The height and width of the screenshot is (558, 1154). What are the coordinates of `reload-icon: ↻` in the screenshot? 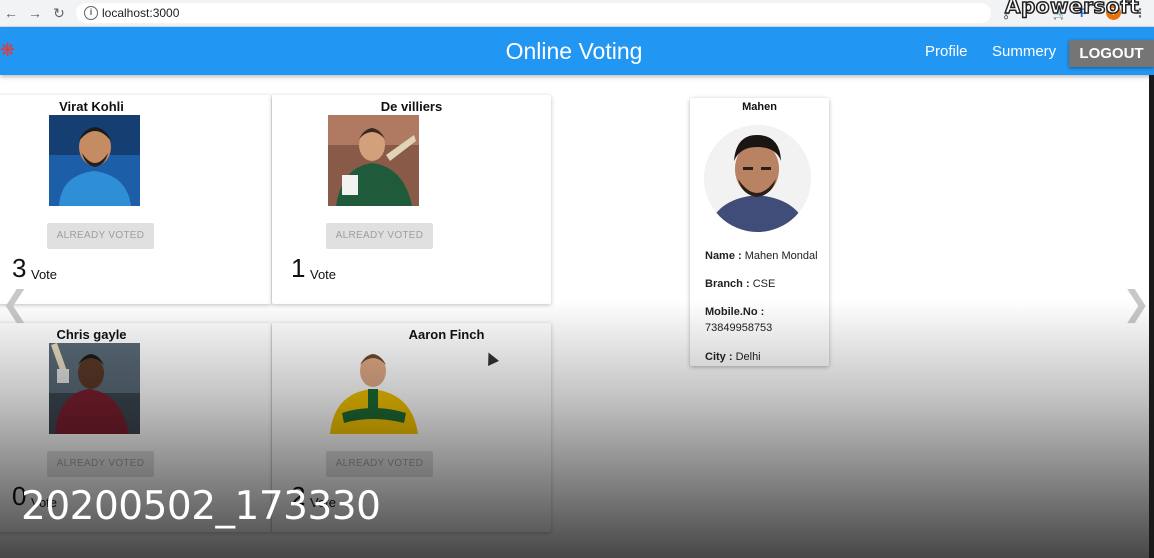 It's located at (59, 13).